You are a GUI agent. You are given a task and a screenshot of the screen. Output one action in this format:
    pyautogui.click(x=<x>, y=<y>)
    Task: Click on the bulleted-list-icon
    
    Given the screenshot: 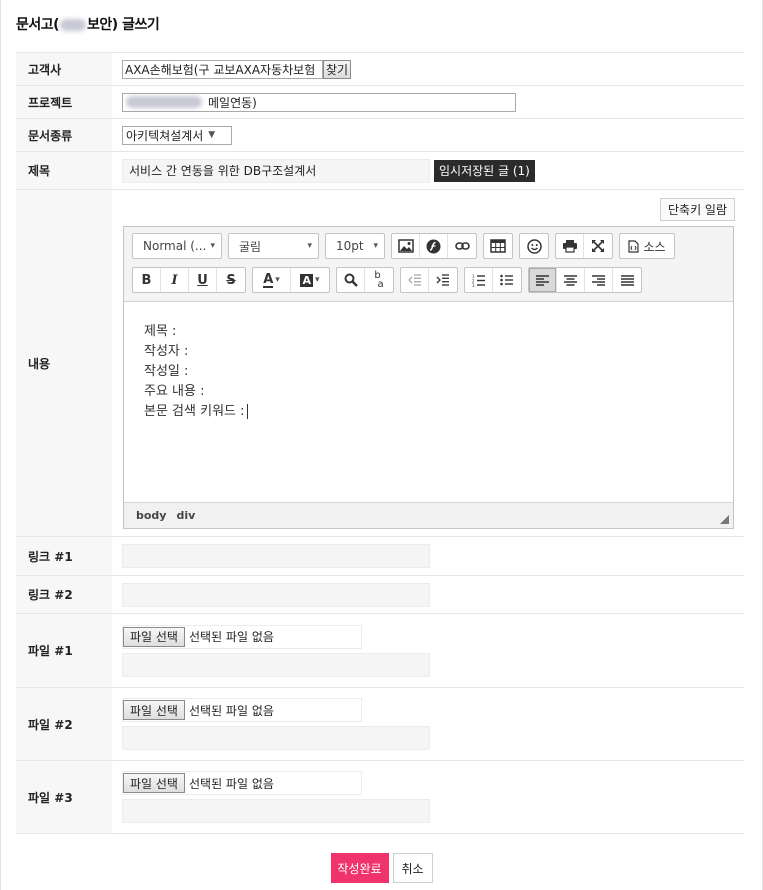 What is the action you would take?
    pyautogui.click(x=507, y=280)
    